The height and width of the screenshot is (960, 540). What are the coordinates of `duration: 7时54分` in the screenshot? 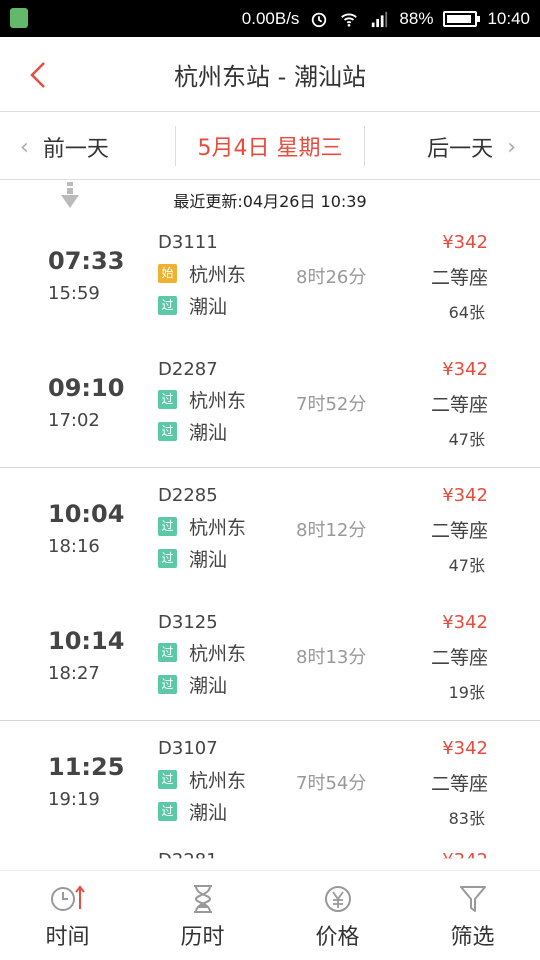 It's located at (331, 784).